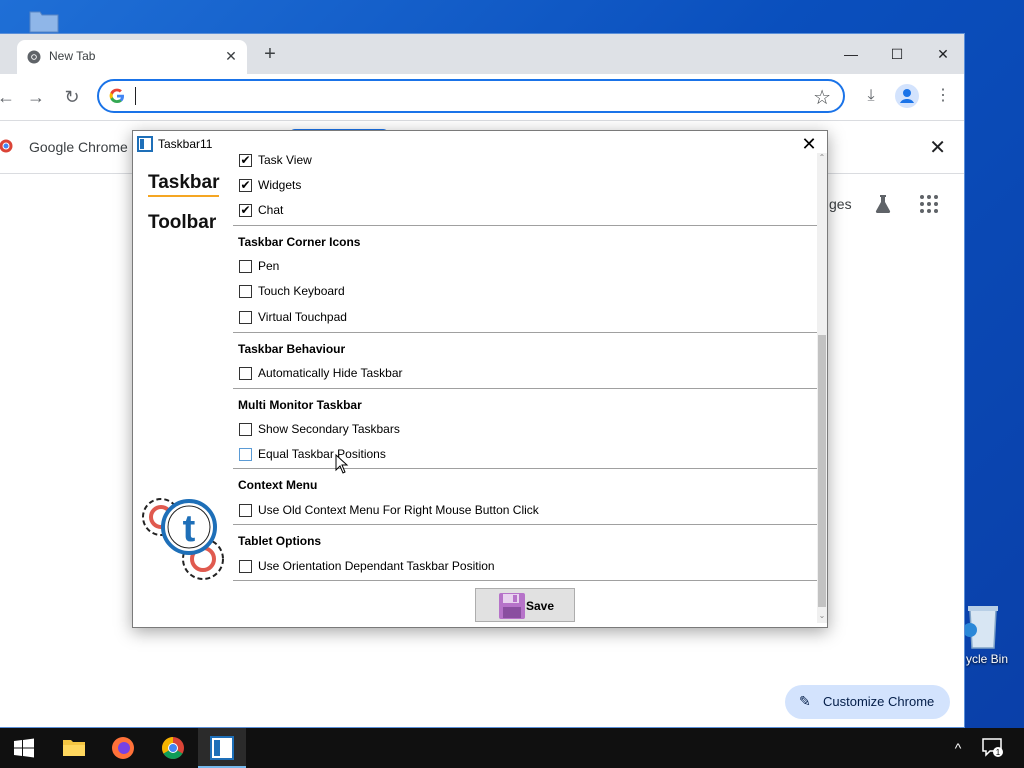 The image size is (1024, 768). What do you see at coordinates (270, 54) in the screenshot?
I see `new-tab-button: +` at bounding box center [270, 54].